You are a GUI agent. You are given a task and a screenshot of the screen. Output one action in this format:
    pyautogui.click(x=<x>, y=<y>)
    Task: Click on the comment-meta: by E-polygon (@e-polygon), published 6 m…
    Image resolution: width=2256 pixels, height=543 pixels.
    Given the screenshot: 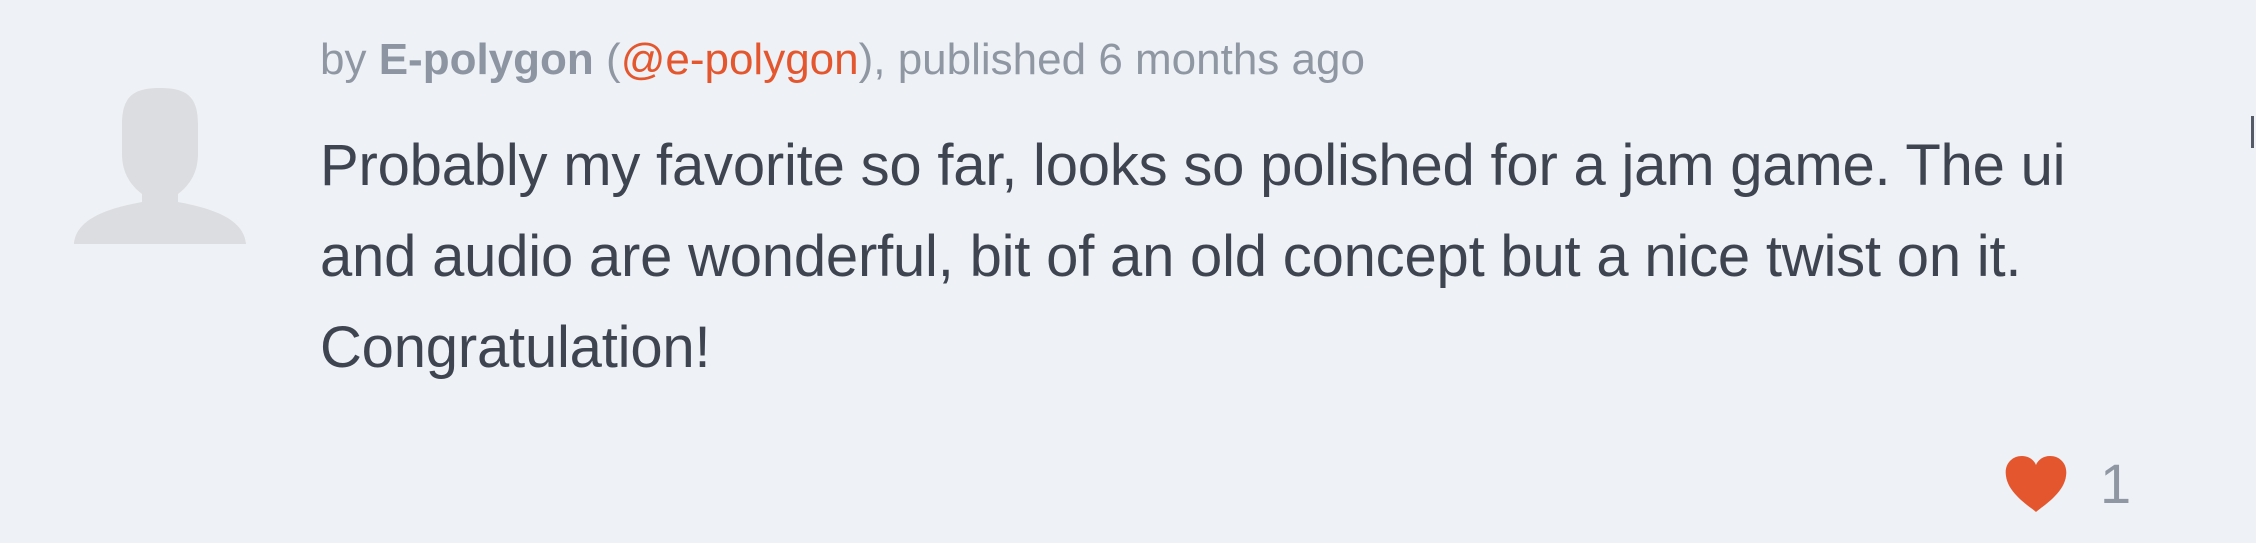 What is the action you would take?
    pyautogui.click(x=842, y=60)
    